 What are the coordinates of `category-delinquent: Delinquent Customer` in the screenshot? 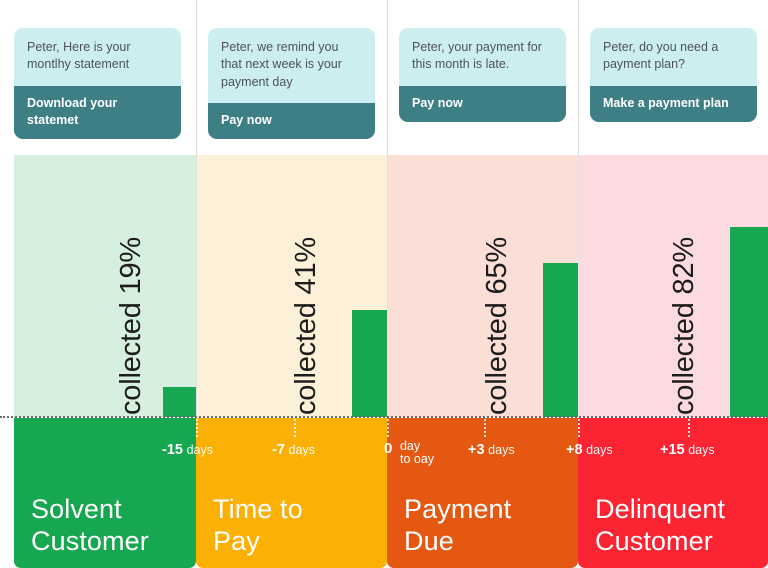 It's located at (673, 524).